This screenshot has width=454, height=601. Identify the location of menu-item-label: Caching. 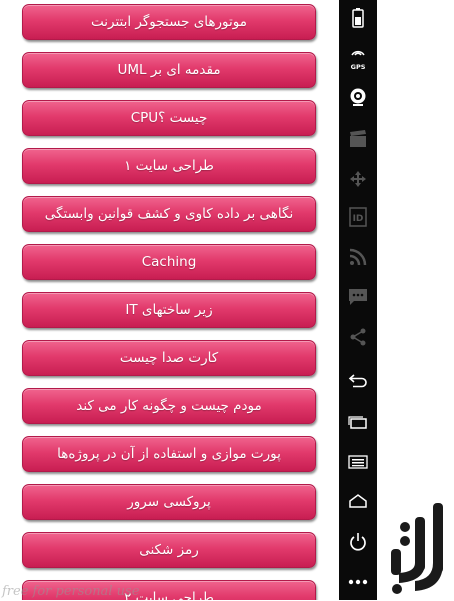
(169, 262).